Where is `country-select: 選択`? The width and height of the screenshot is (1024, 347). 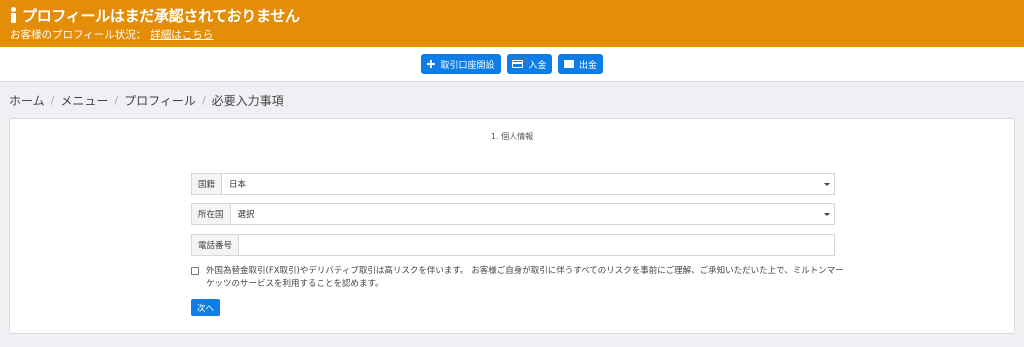 country-select: 選択 is located at coordinates (532, 214).